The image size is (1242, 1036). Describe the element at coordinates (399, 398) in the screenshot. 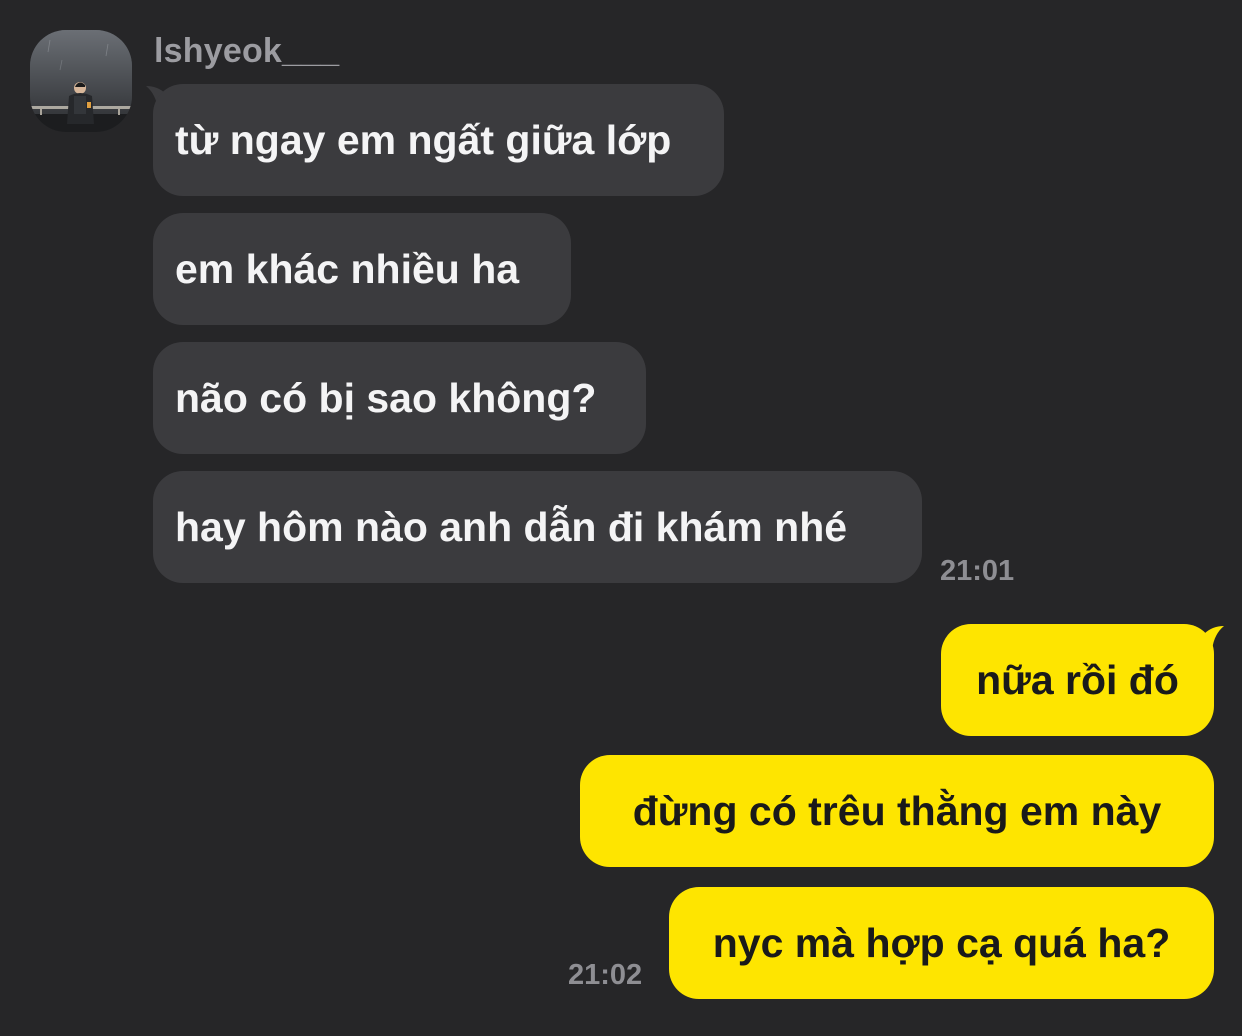

I see `incoming-message: não có bị sao không?` at that location.